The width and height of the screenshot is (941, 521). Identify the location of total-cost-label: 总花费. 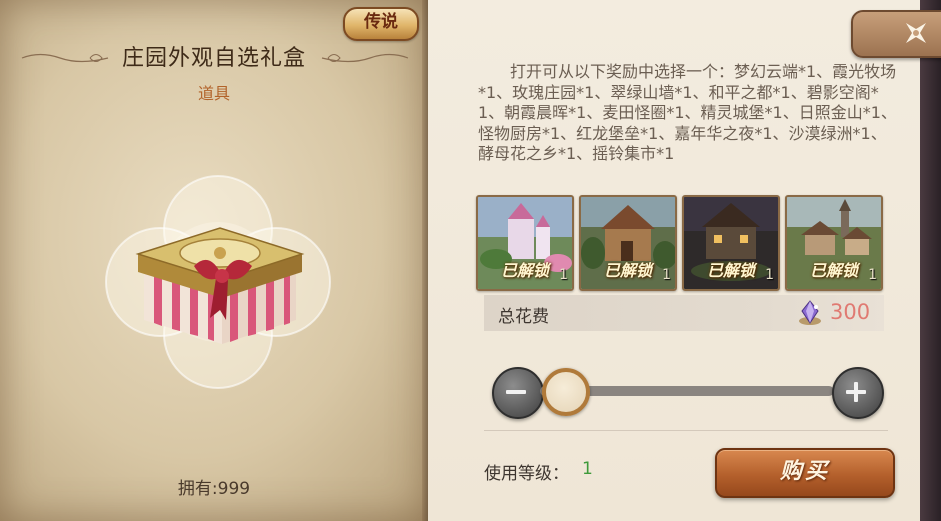
(523, 317).